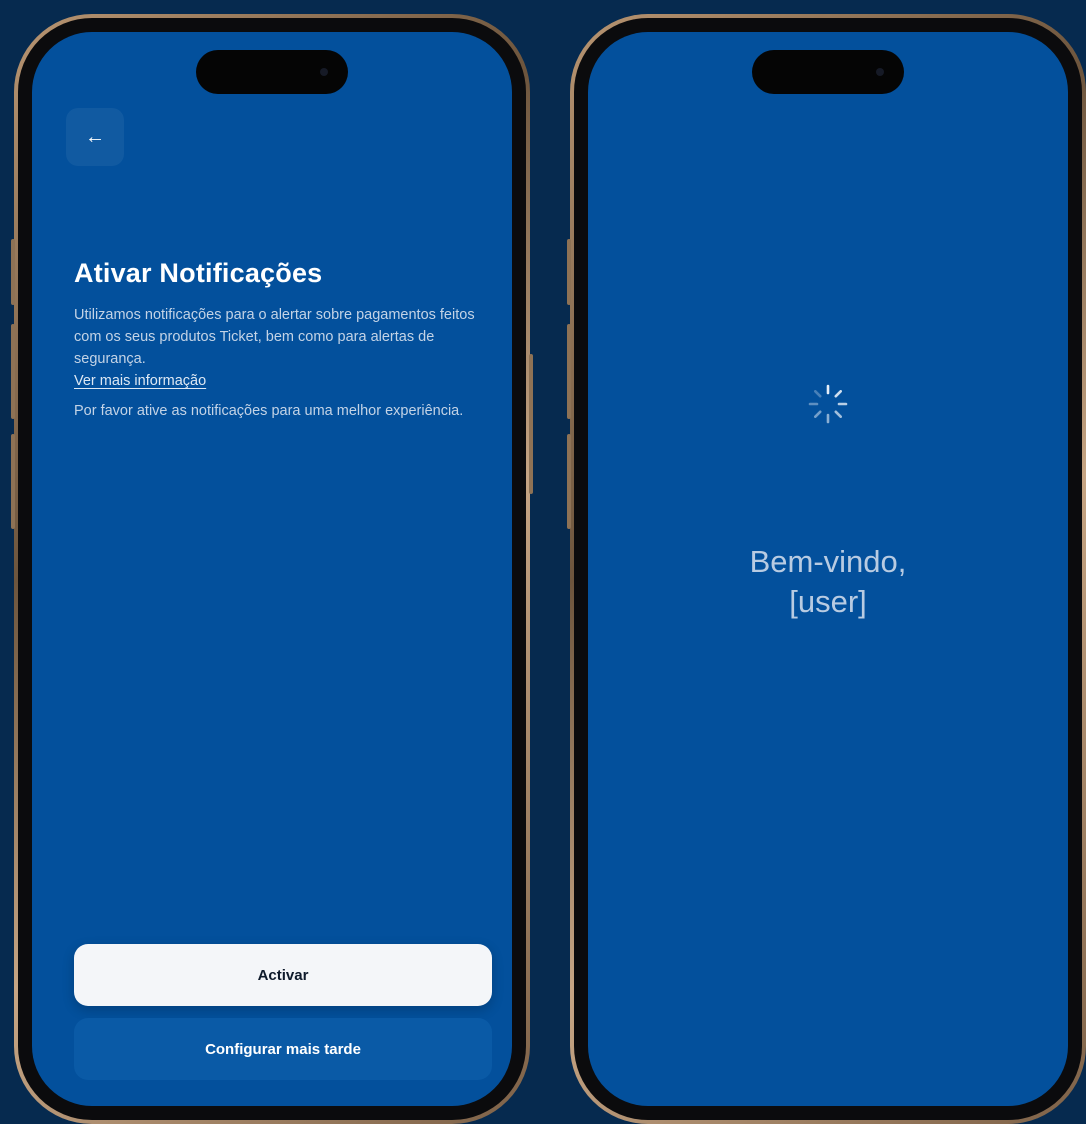  What do you see at coordinates (531, 424) in the screenshot?
I see `power-button` at bounding box center [531, 424].